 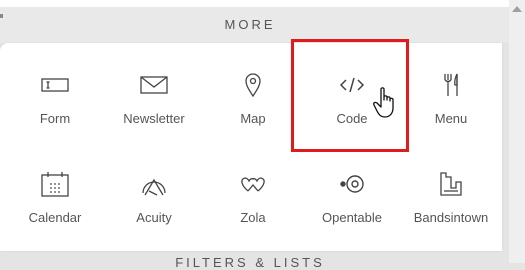 I want to click on section-header: MORE, so click(x=262, y=25).